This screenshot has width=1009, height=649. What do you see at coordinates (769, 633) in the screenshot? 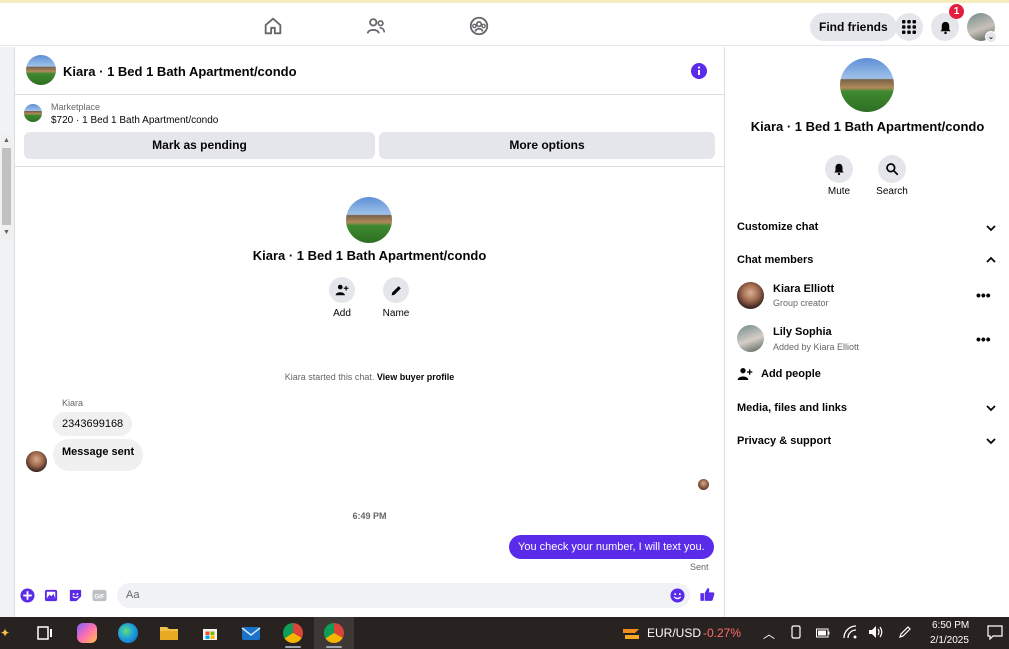
I see `show-hidden-icons-chevron-icon: ︿` at bounding box center [769, 633].